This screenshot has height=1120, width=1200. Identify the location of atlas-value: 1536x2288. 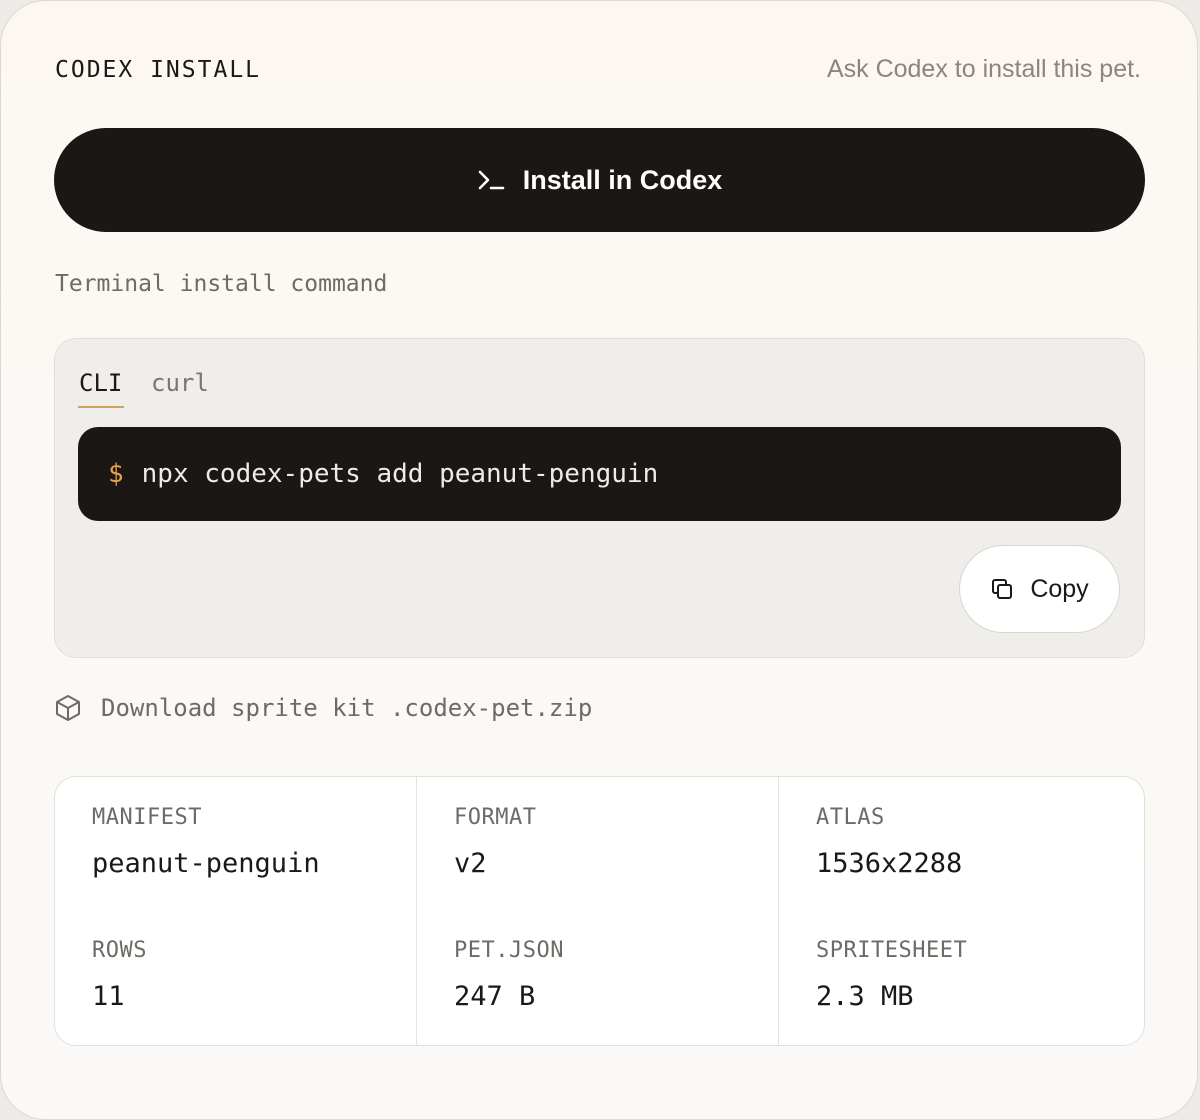
(889, 863).